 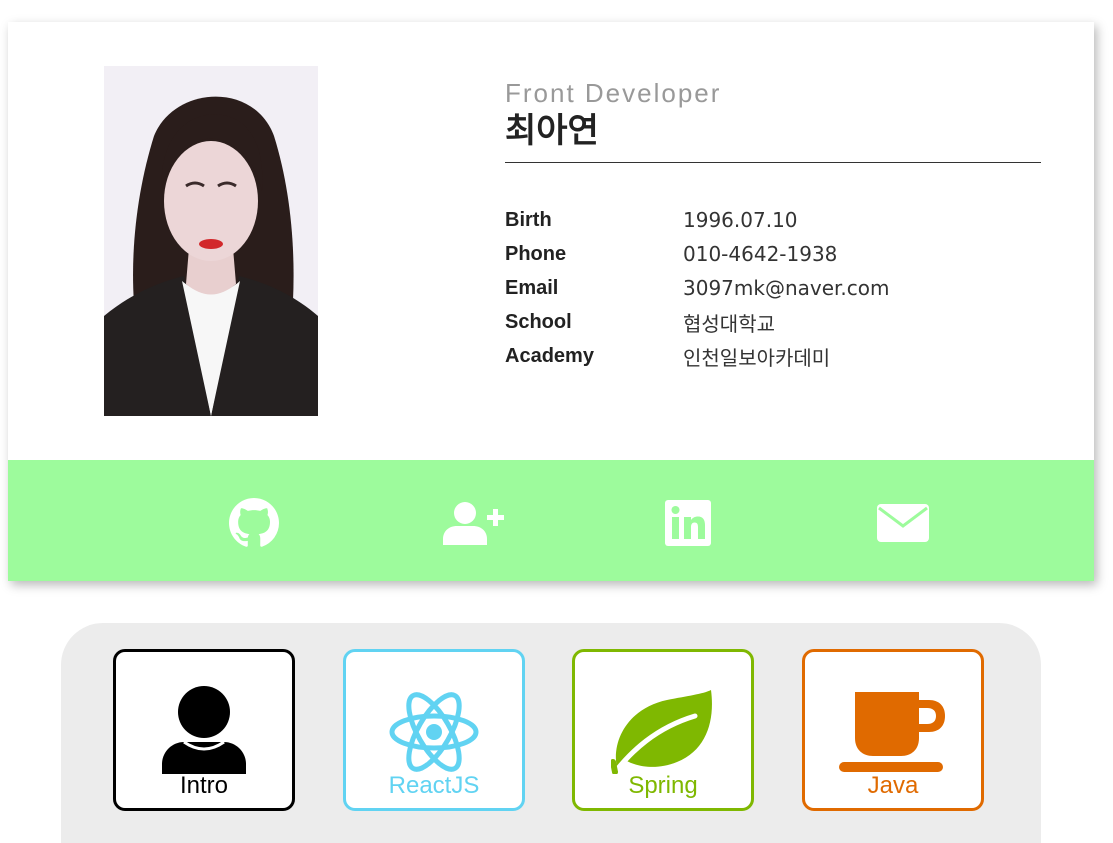 What do you see at coordinates (613, 93) in the screenshot?
I see `job-title: Front Developer` at bounding box center [613, 93].